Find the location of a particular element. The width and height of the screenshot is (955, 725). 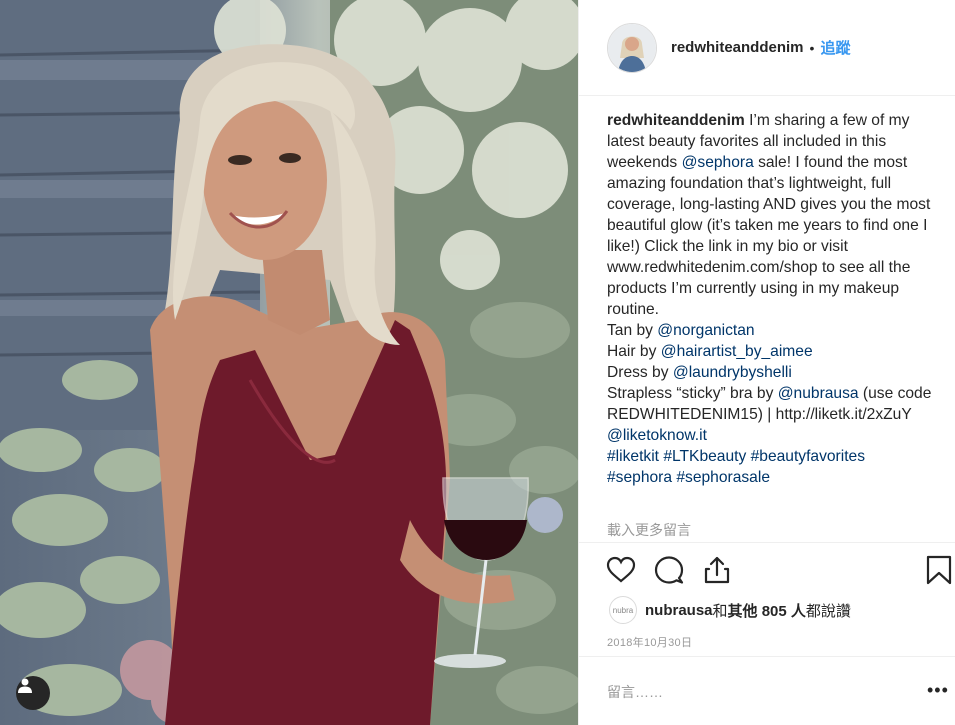

mention-norganictan: @norganictan is located at coordinates (705, 330).